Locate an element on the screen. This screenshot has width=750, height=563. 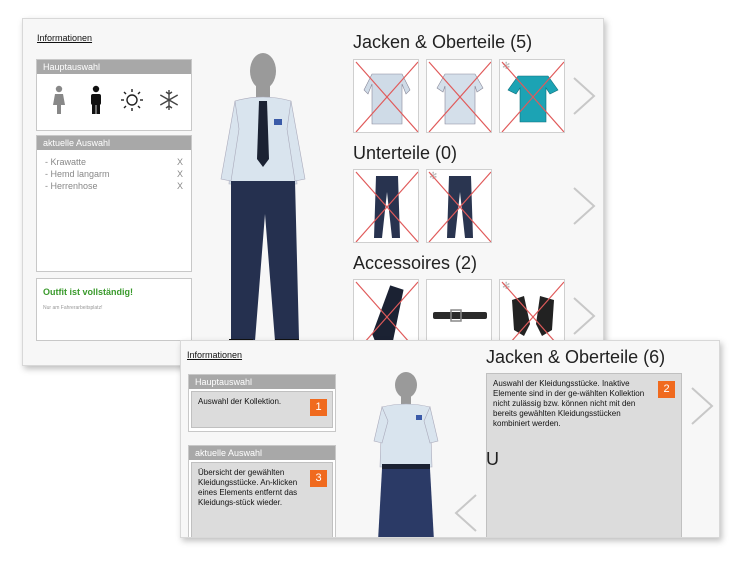
trousers-item-disabled is located at coordinates (386, 206).